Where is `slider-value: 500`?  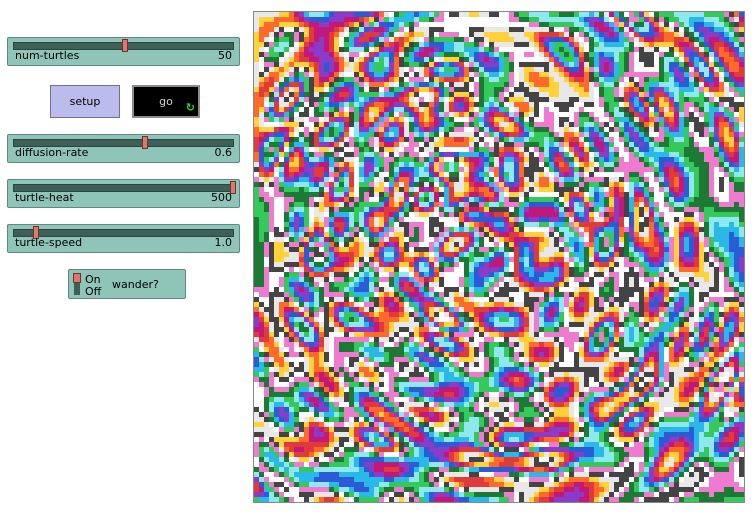
slider-value: 500 is located at coordinates (221, 197).